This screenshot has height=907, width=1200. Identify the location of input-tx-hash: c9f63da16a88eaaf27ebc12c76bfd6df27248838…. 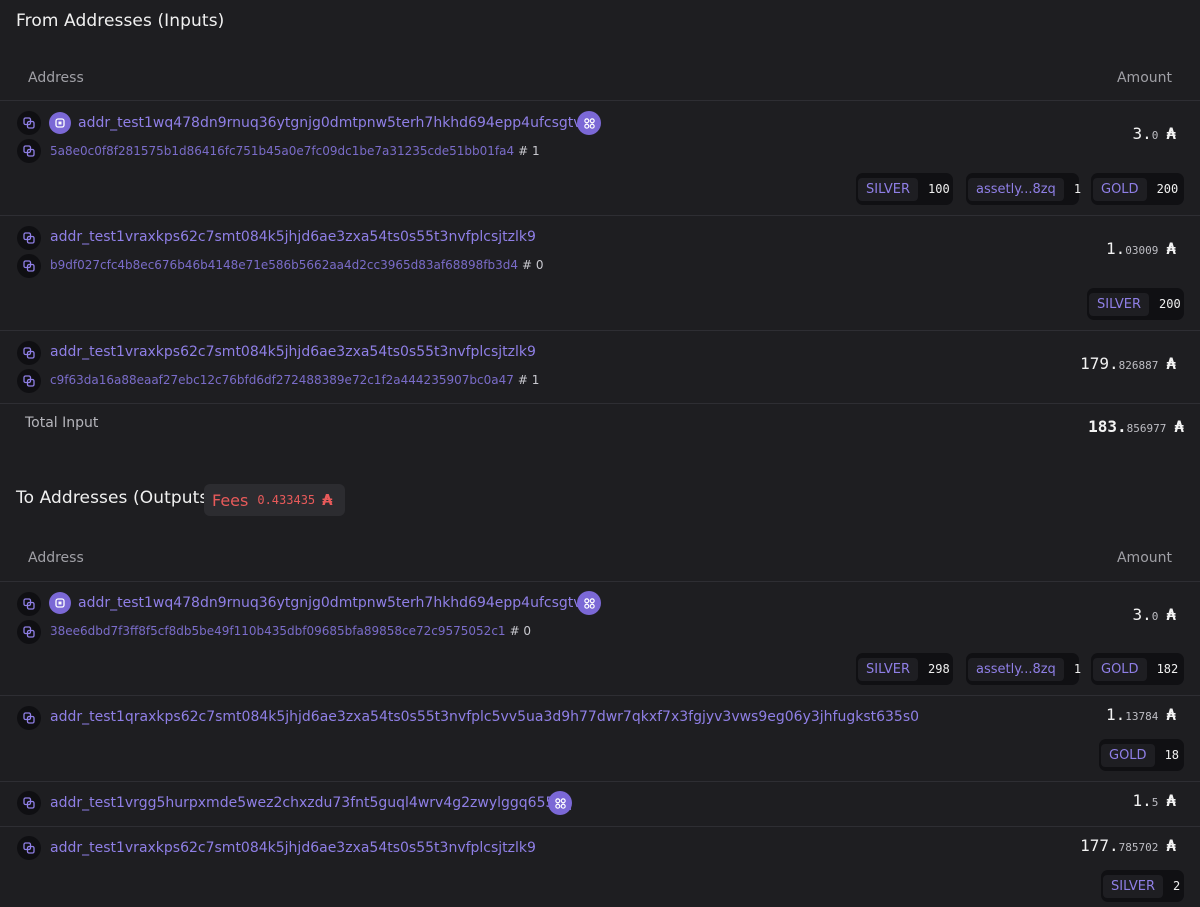
(294, 380).